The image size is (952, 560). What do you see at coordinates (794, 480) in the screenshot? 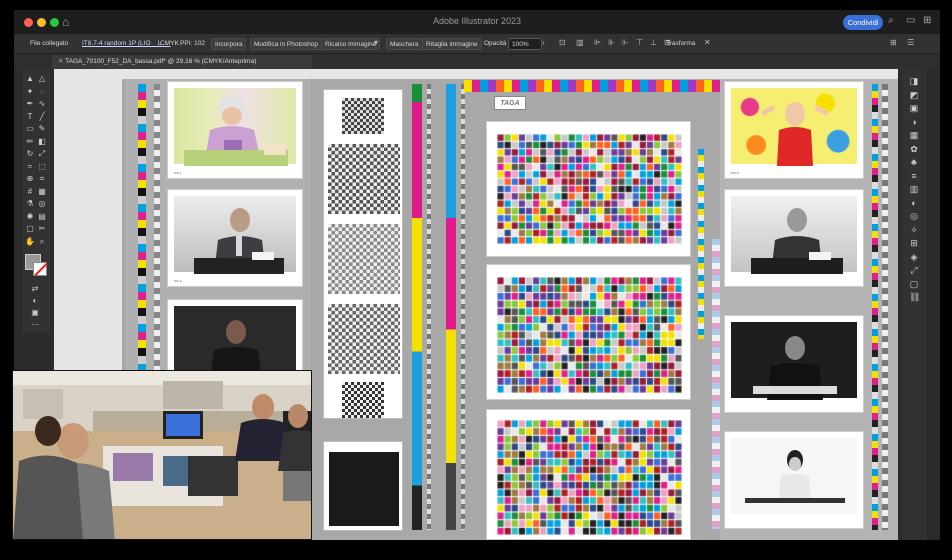
I see `photo-woman-table` at bounding box center [794, 480].